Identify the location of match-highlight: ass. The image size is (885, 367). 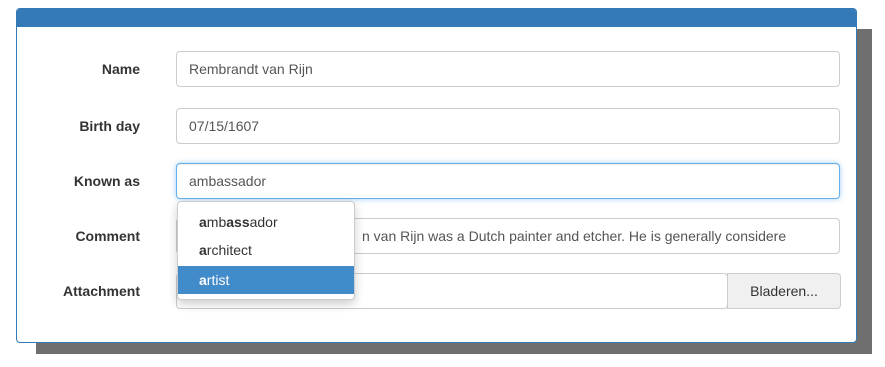
(238, 222).